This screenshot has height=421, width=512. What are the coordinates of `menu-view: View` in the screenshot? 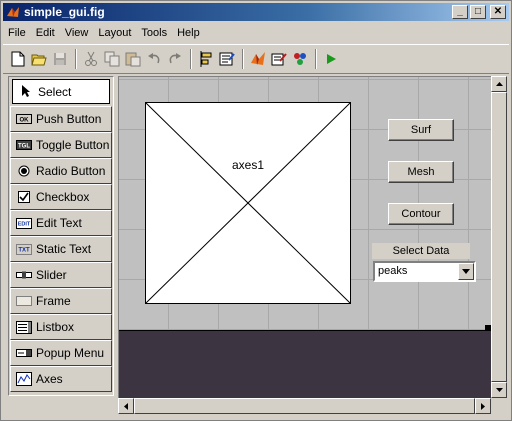 It's located at (77, 33).